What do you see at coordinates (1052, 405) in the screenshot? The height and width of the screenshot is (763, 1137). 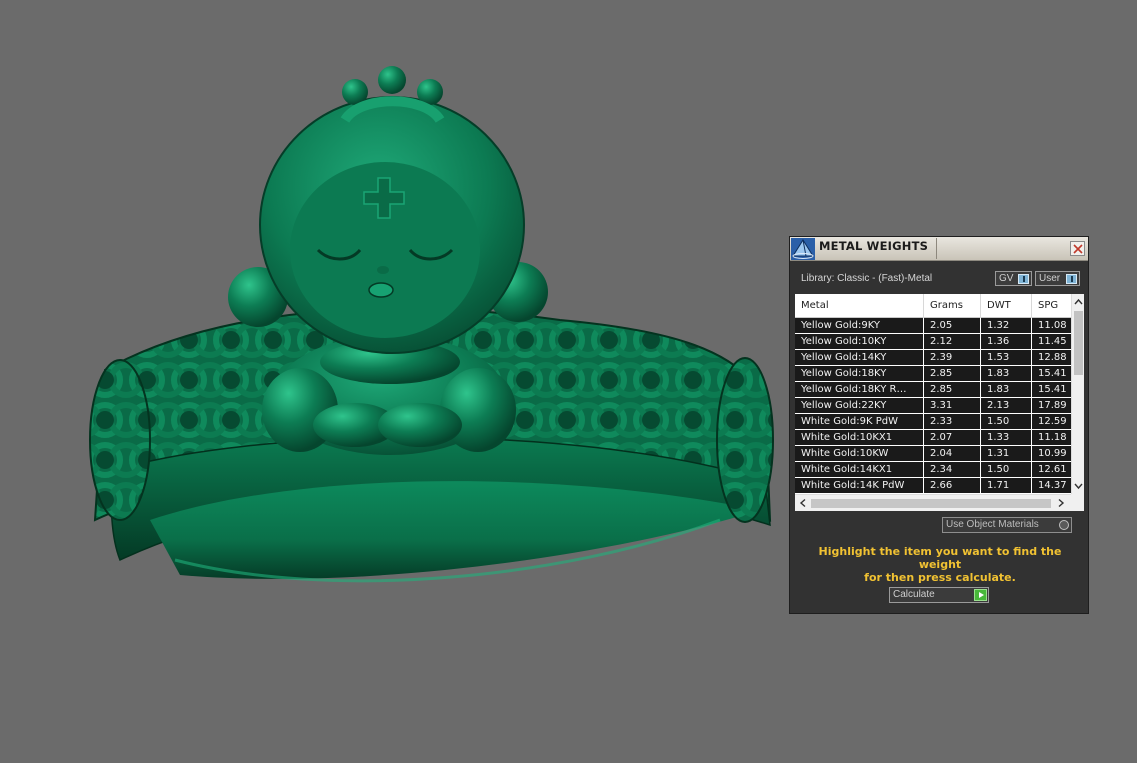 I see `table-cell: 17.89` at bounding box center [1052, 405].